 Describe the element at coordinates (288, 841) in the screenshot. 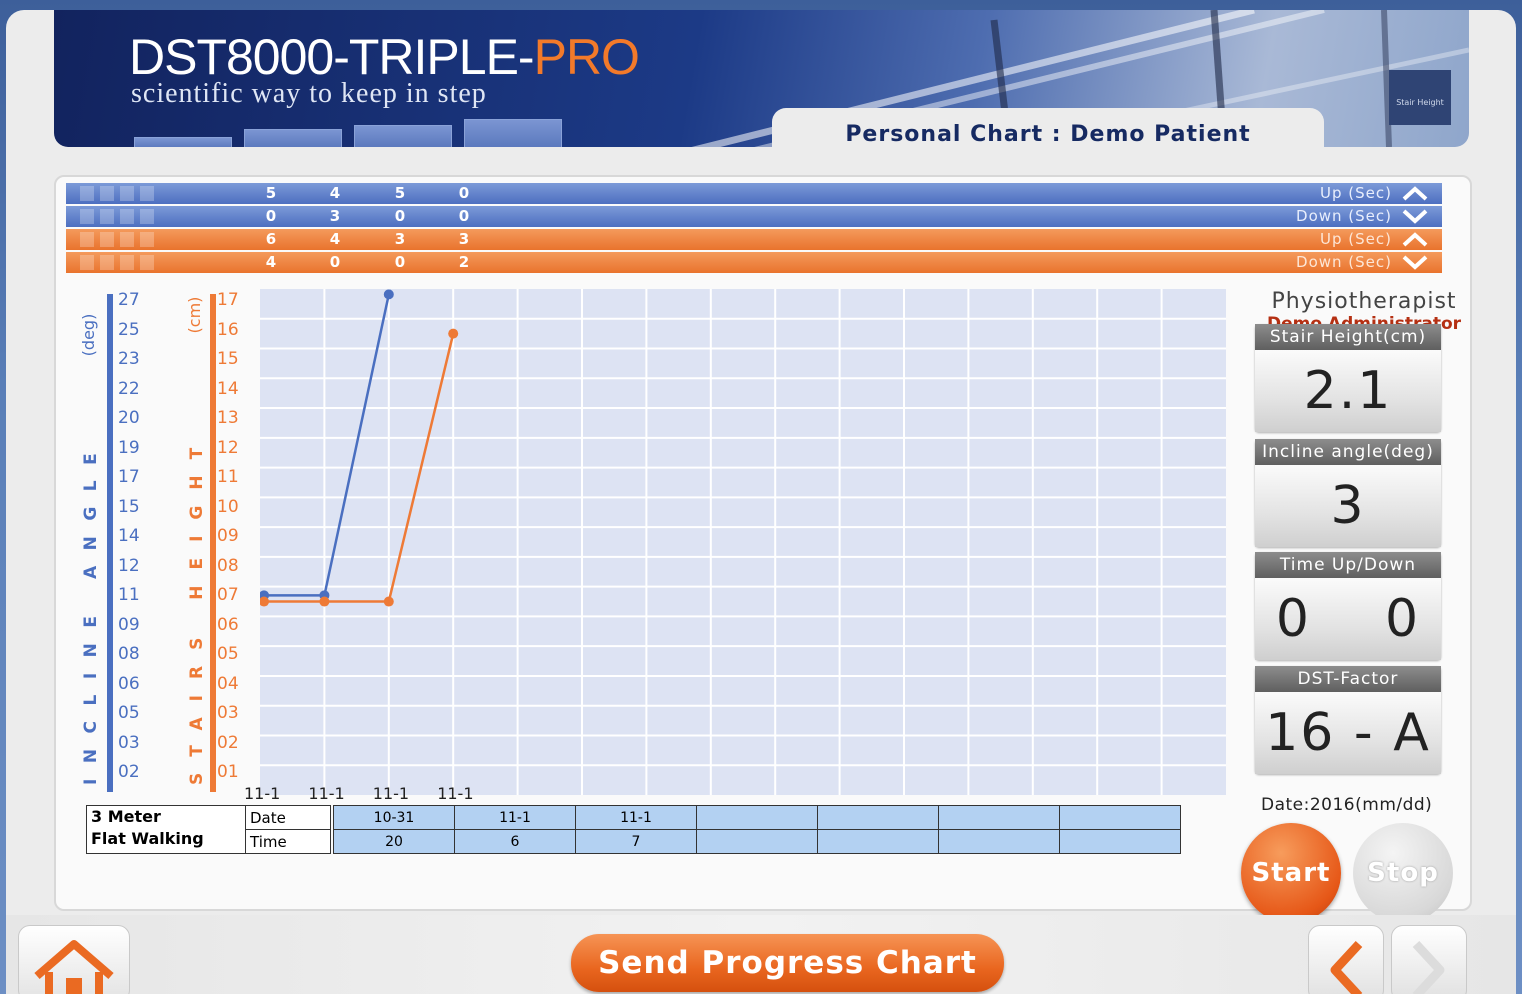

I see `time-row-label: Time` at that location.